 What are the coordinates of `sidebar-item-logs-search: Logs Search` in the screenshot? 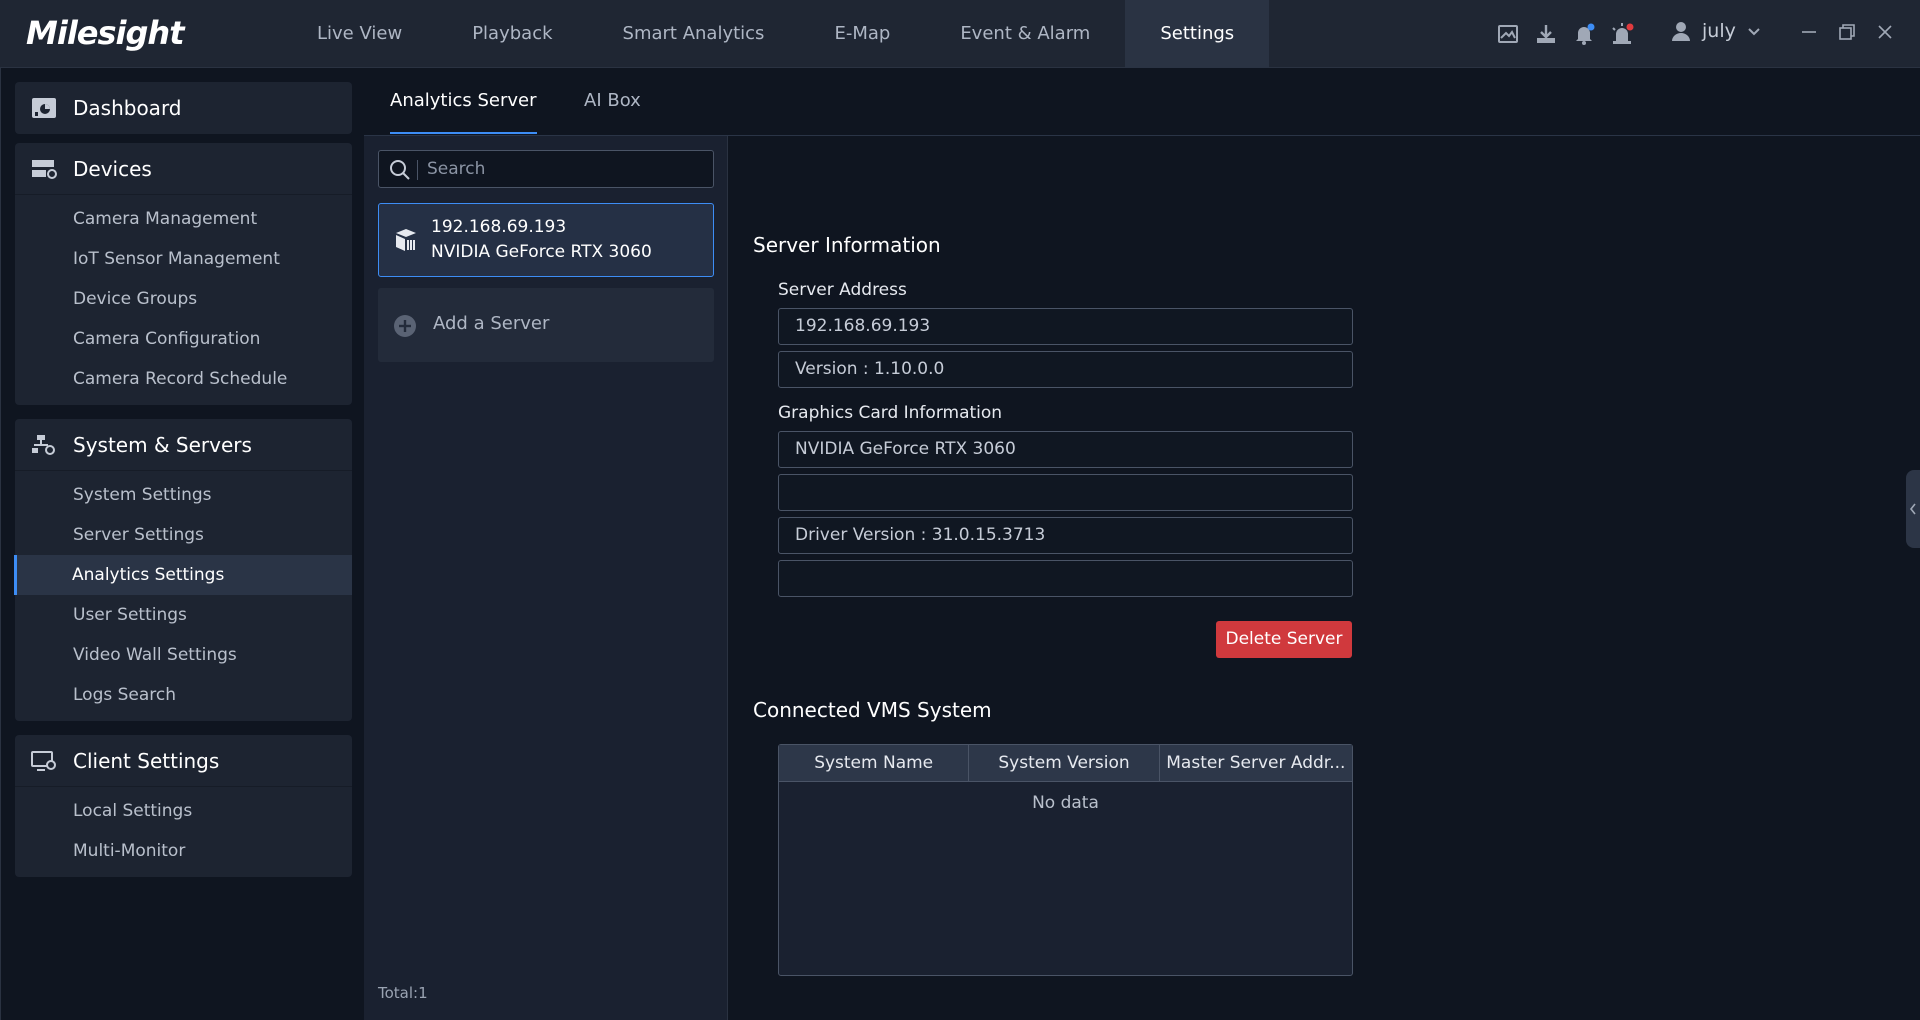 It's located at (183, 695).